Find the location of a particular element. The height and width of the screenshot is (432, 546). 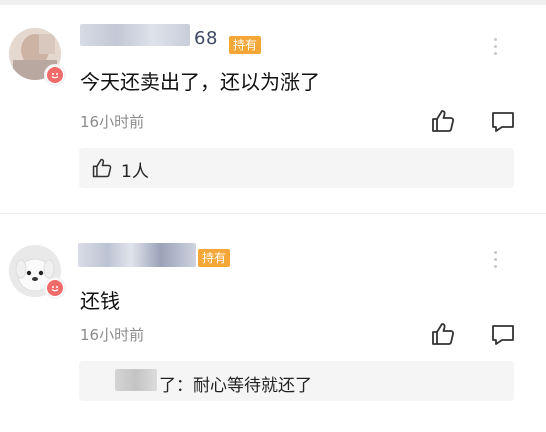

comment-content: 今天还卖出了，还以为涨了 is located at coordinates (200, 82).